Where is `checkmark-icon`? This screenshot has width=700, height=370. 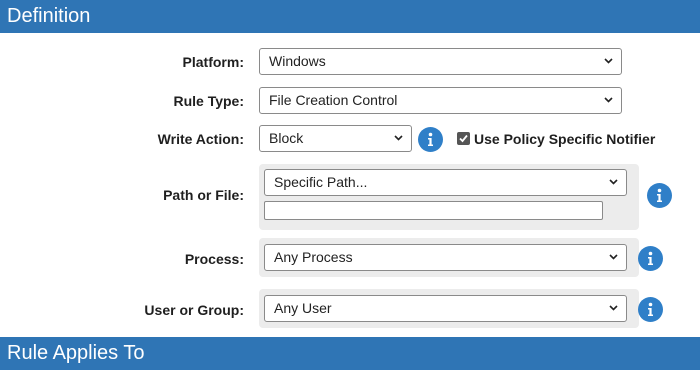 checkmark-icon is located at coordinates (463, 138).